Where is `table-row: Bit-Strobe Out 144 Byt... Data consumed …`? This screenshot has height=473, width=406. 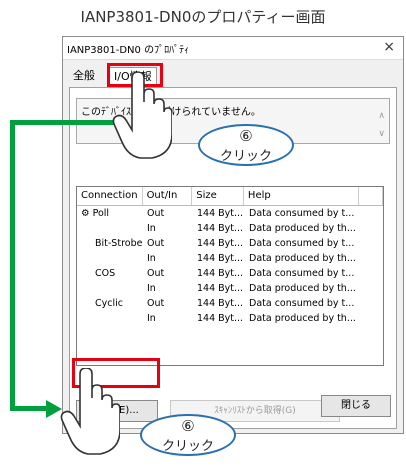
table-row: Bit-Strobe Out 144 Byt... Data consumed … is located at coordinates (230, 243).